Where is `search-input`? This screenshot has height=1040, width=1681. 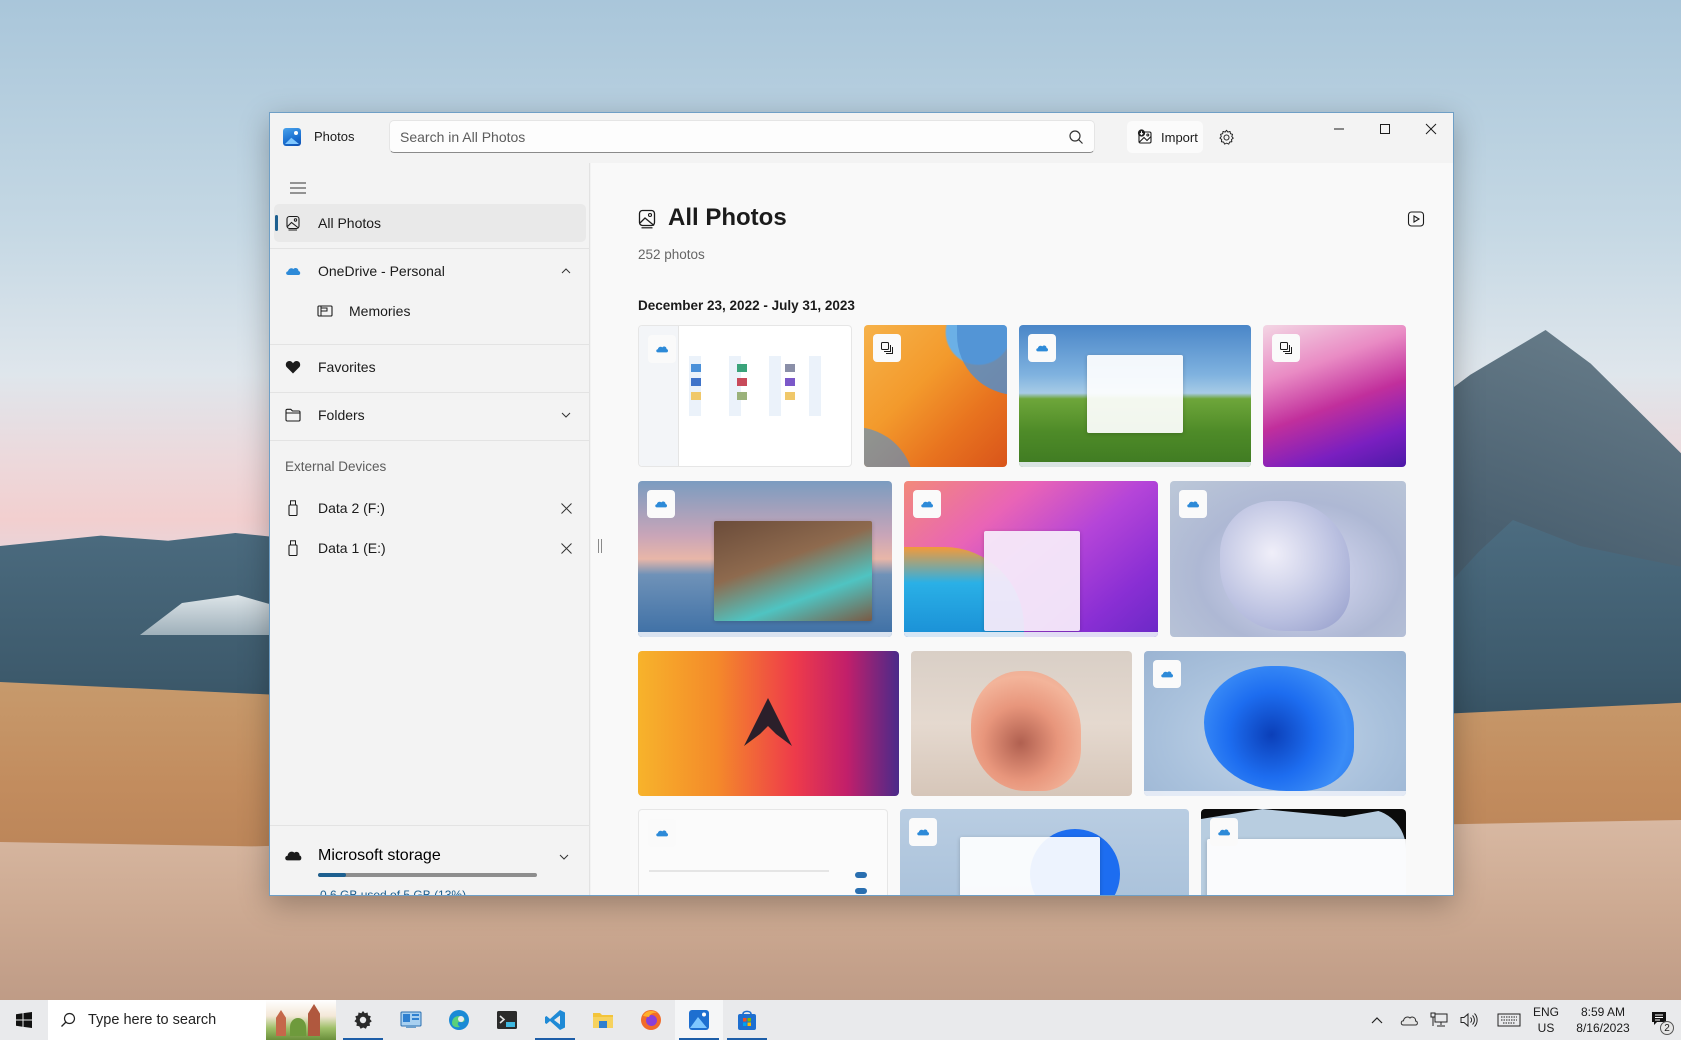
search-input is located at coordinates (720, 136).